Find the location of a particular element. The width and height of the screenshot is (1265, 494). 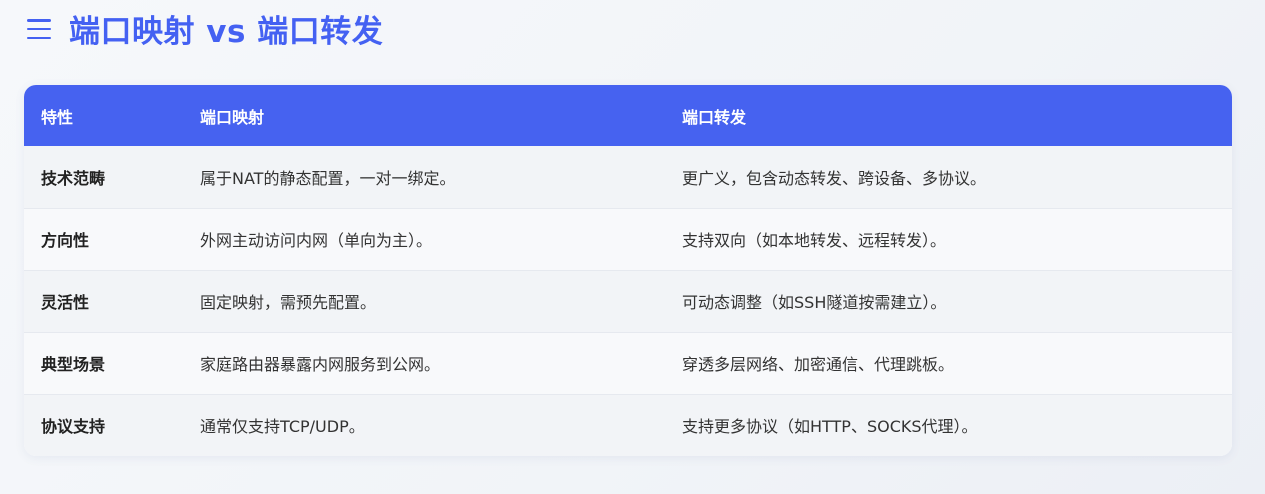

column-header-port-forwarding: 端口转发 is located at coordinates (714, 117).